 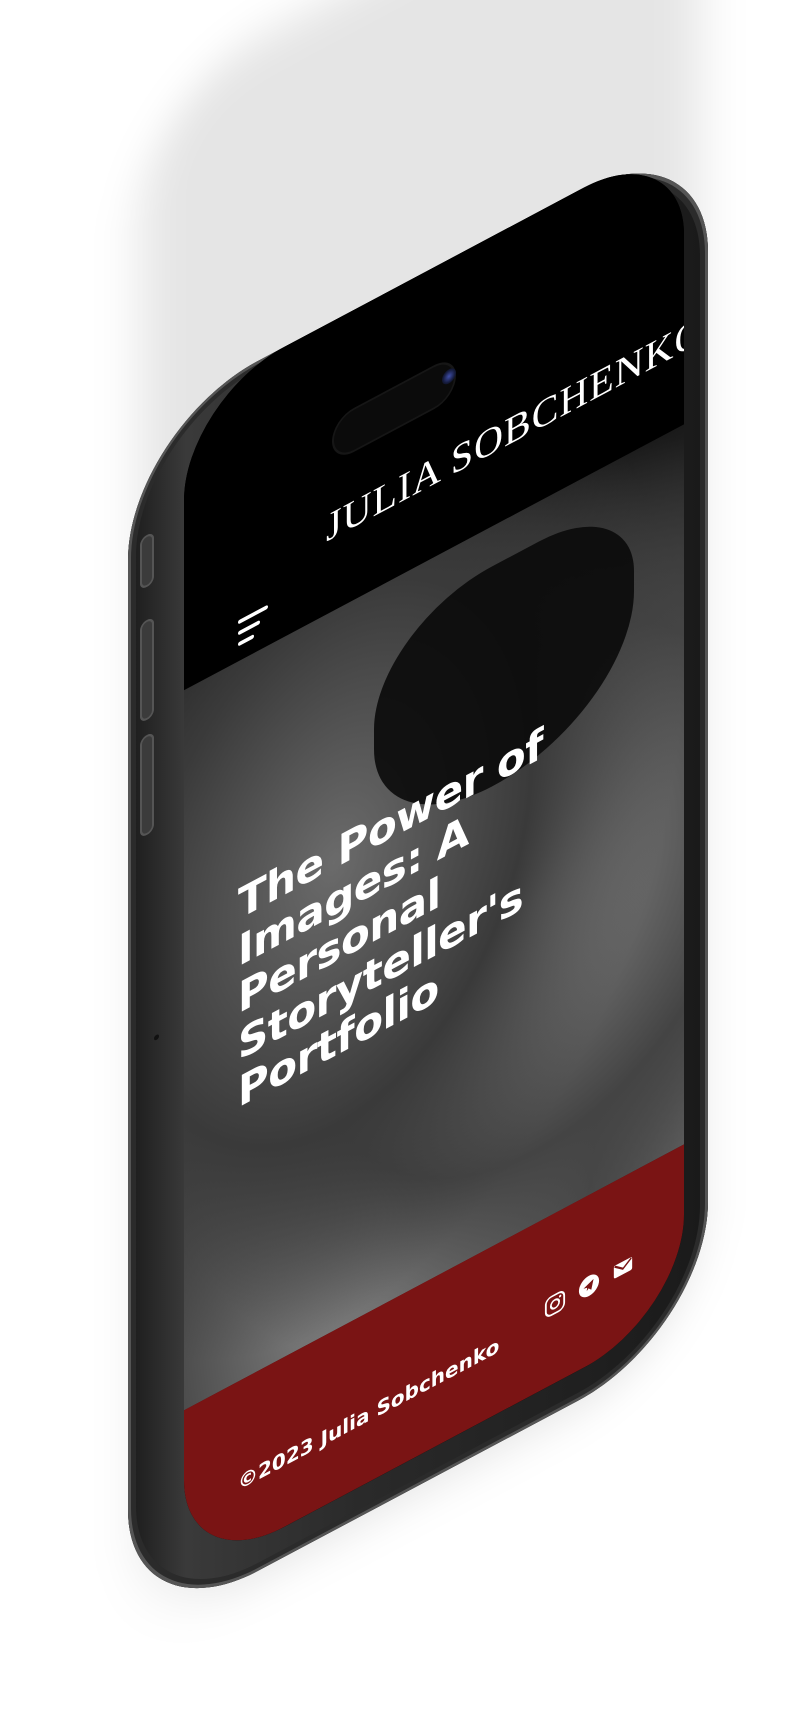 I want to click on volume-up-button, so click(x=147, y=670).